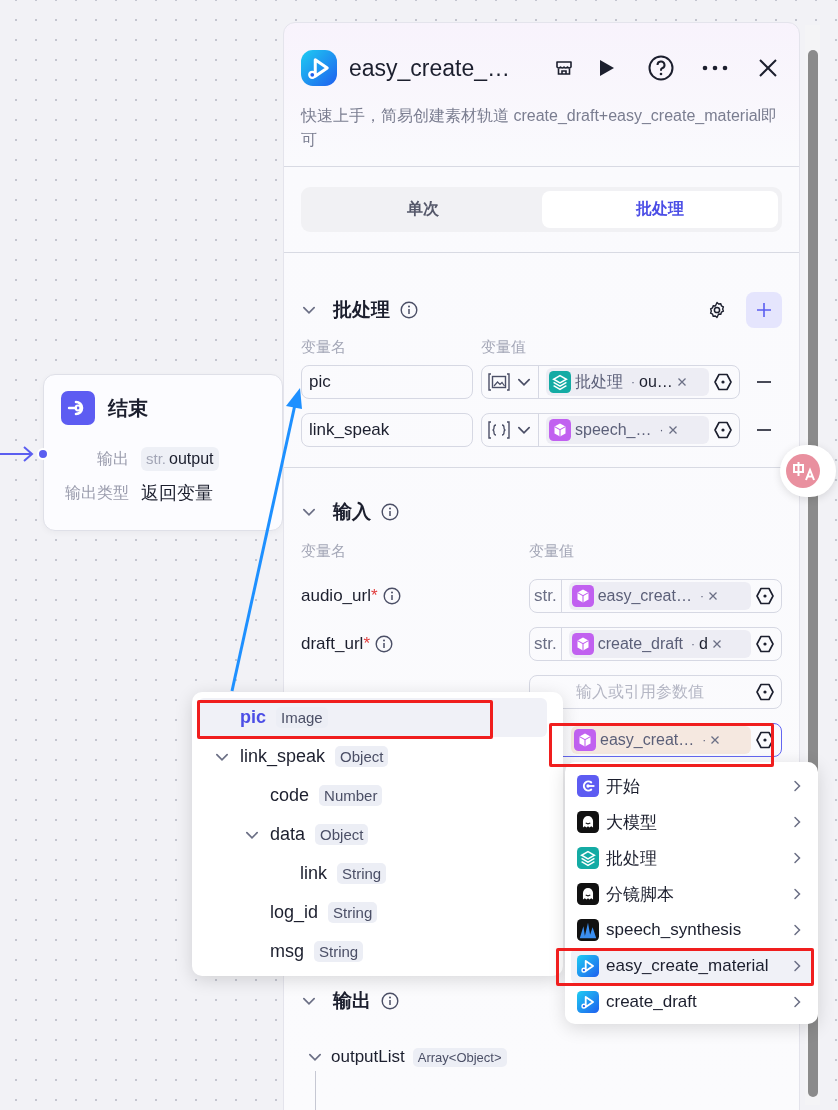  I want to click on variable-reference-chip: create_draft · d, so click(659, 644).